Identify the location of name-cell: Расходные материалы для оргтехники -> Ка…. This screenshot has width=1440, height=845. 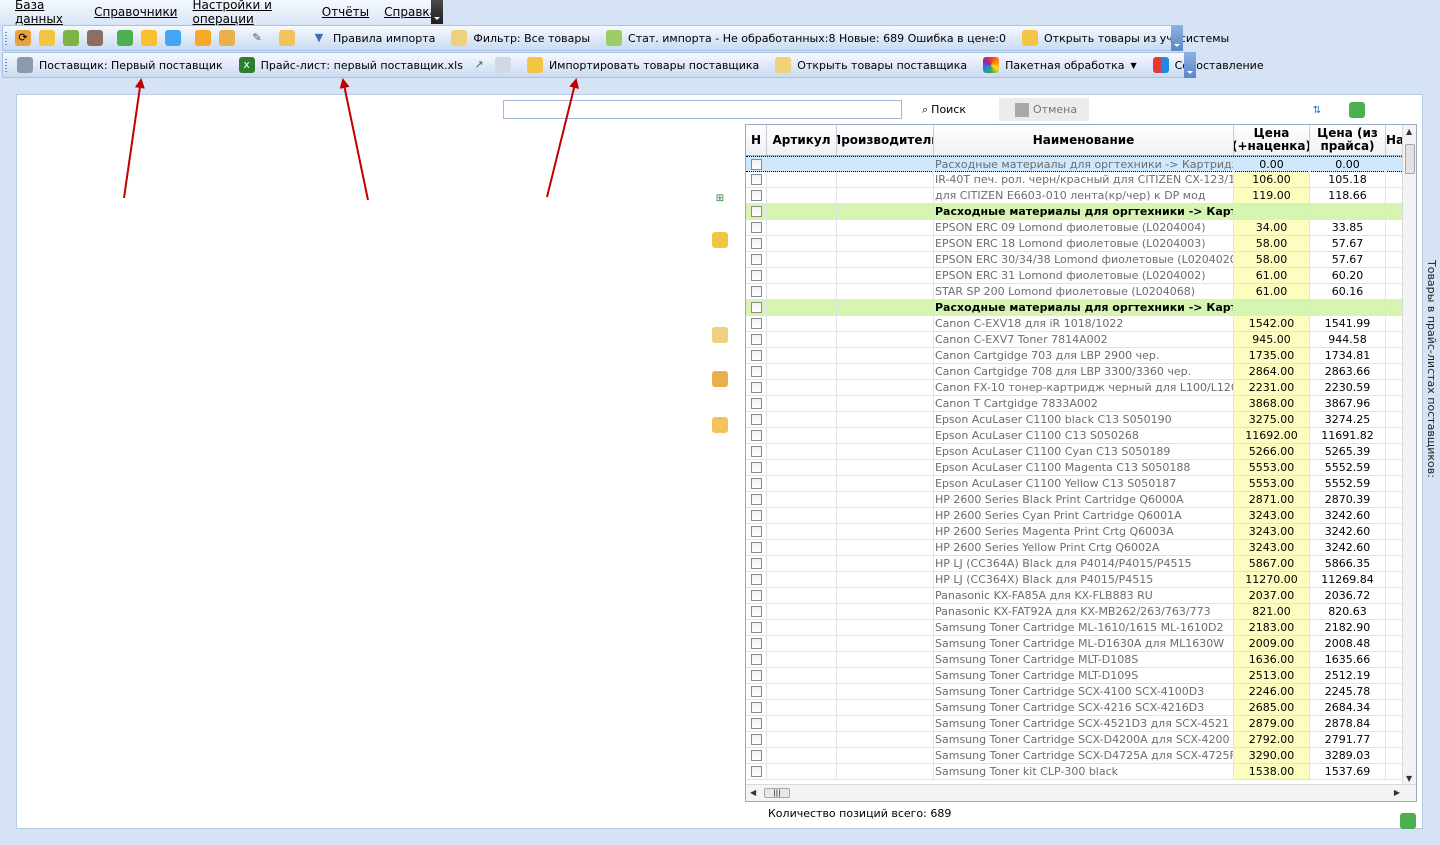
(1084, 164).